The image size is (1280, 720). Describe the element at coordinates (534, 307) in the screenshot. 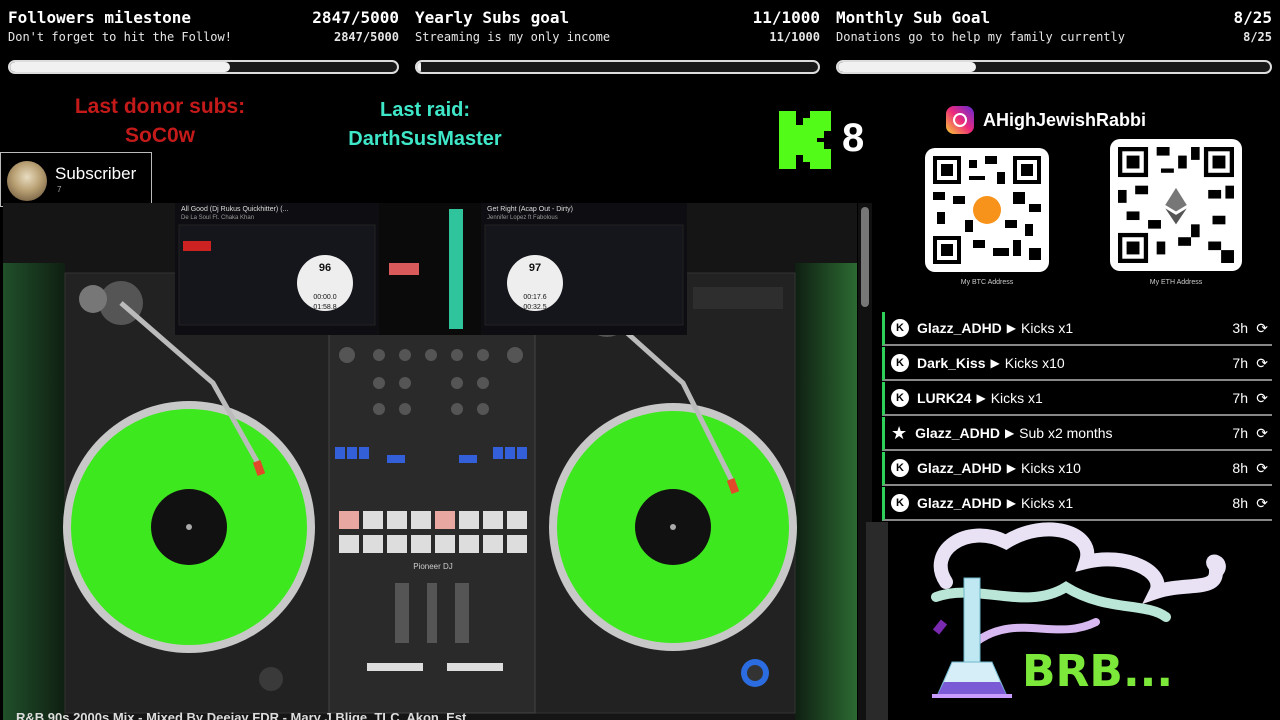

I see `deck-right-remain: 00:32.5` at that location.